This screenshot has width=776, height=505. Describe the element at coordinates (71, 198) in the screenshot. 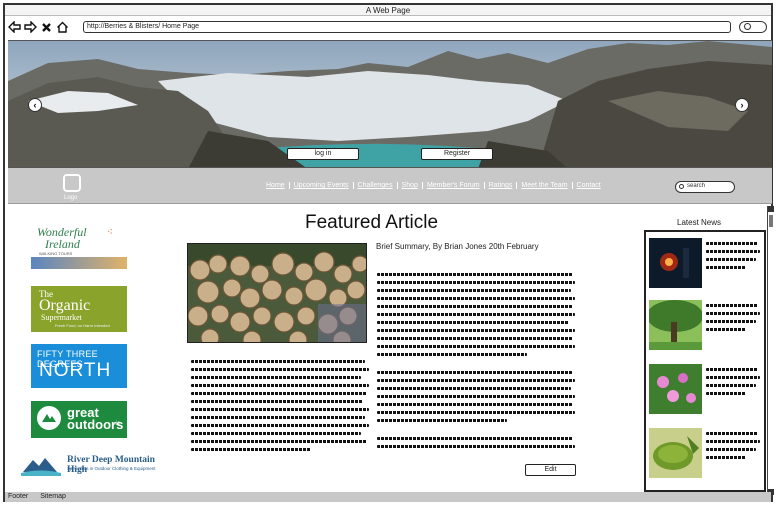

I see `logo-label: Logo` at that location.